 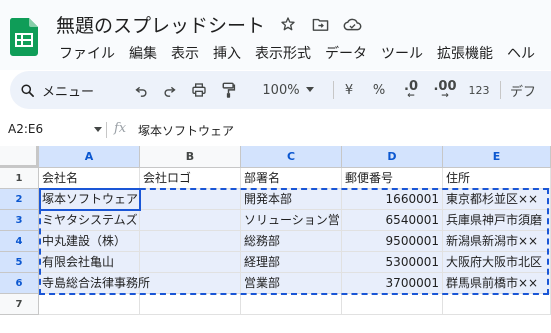 I want to click on cell-e2: 東京都杉並区××, so click(x=497, y=199).